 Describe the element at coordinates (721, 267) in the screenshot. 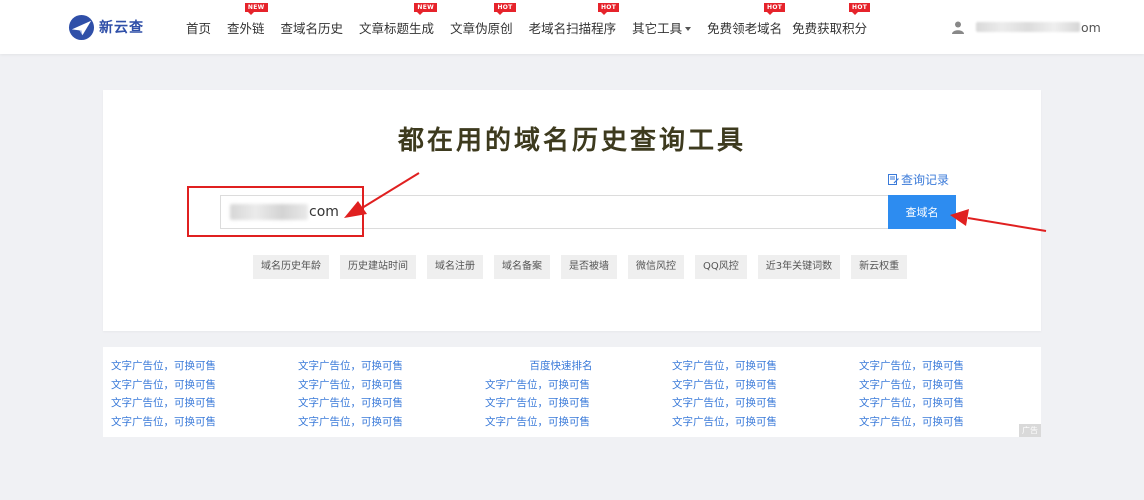

I see `tag-qq-risk: QQ风控` at that location.